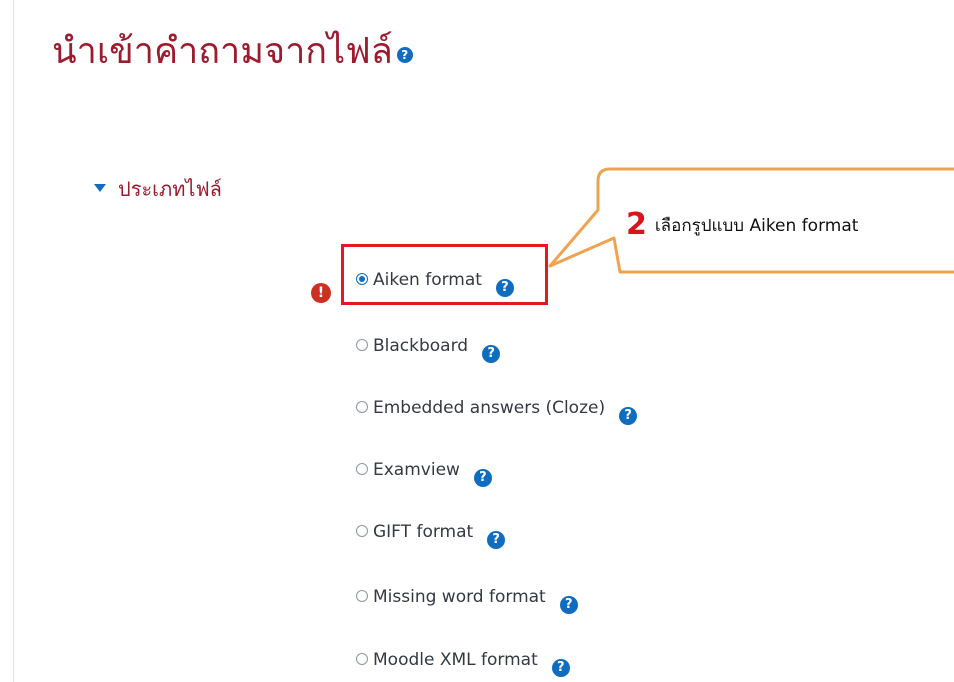 This screenshot has height=682, width=954. I want to click on page-title: นำเข้าคำถามจากไฟล์?, so click(232, 50).